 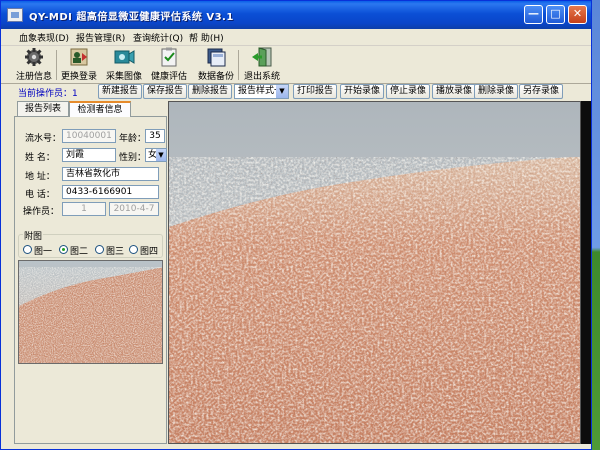 What do you see at coordinates (48, 94) in the screenshot?
I see `current-operator-label: 当前操作员：1` at bounding box center [48, 94].